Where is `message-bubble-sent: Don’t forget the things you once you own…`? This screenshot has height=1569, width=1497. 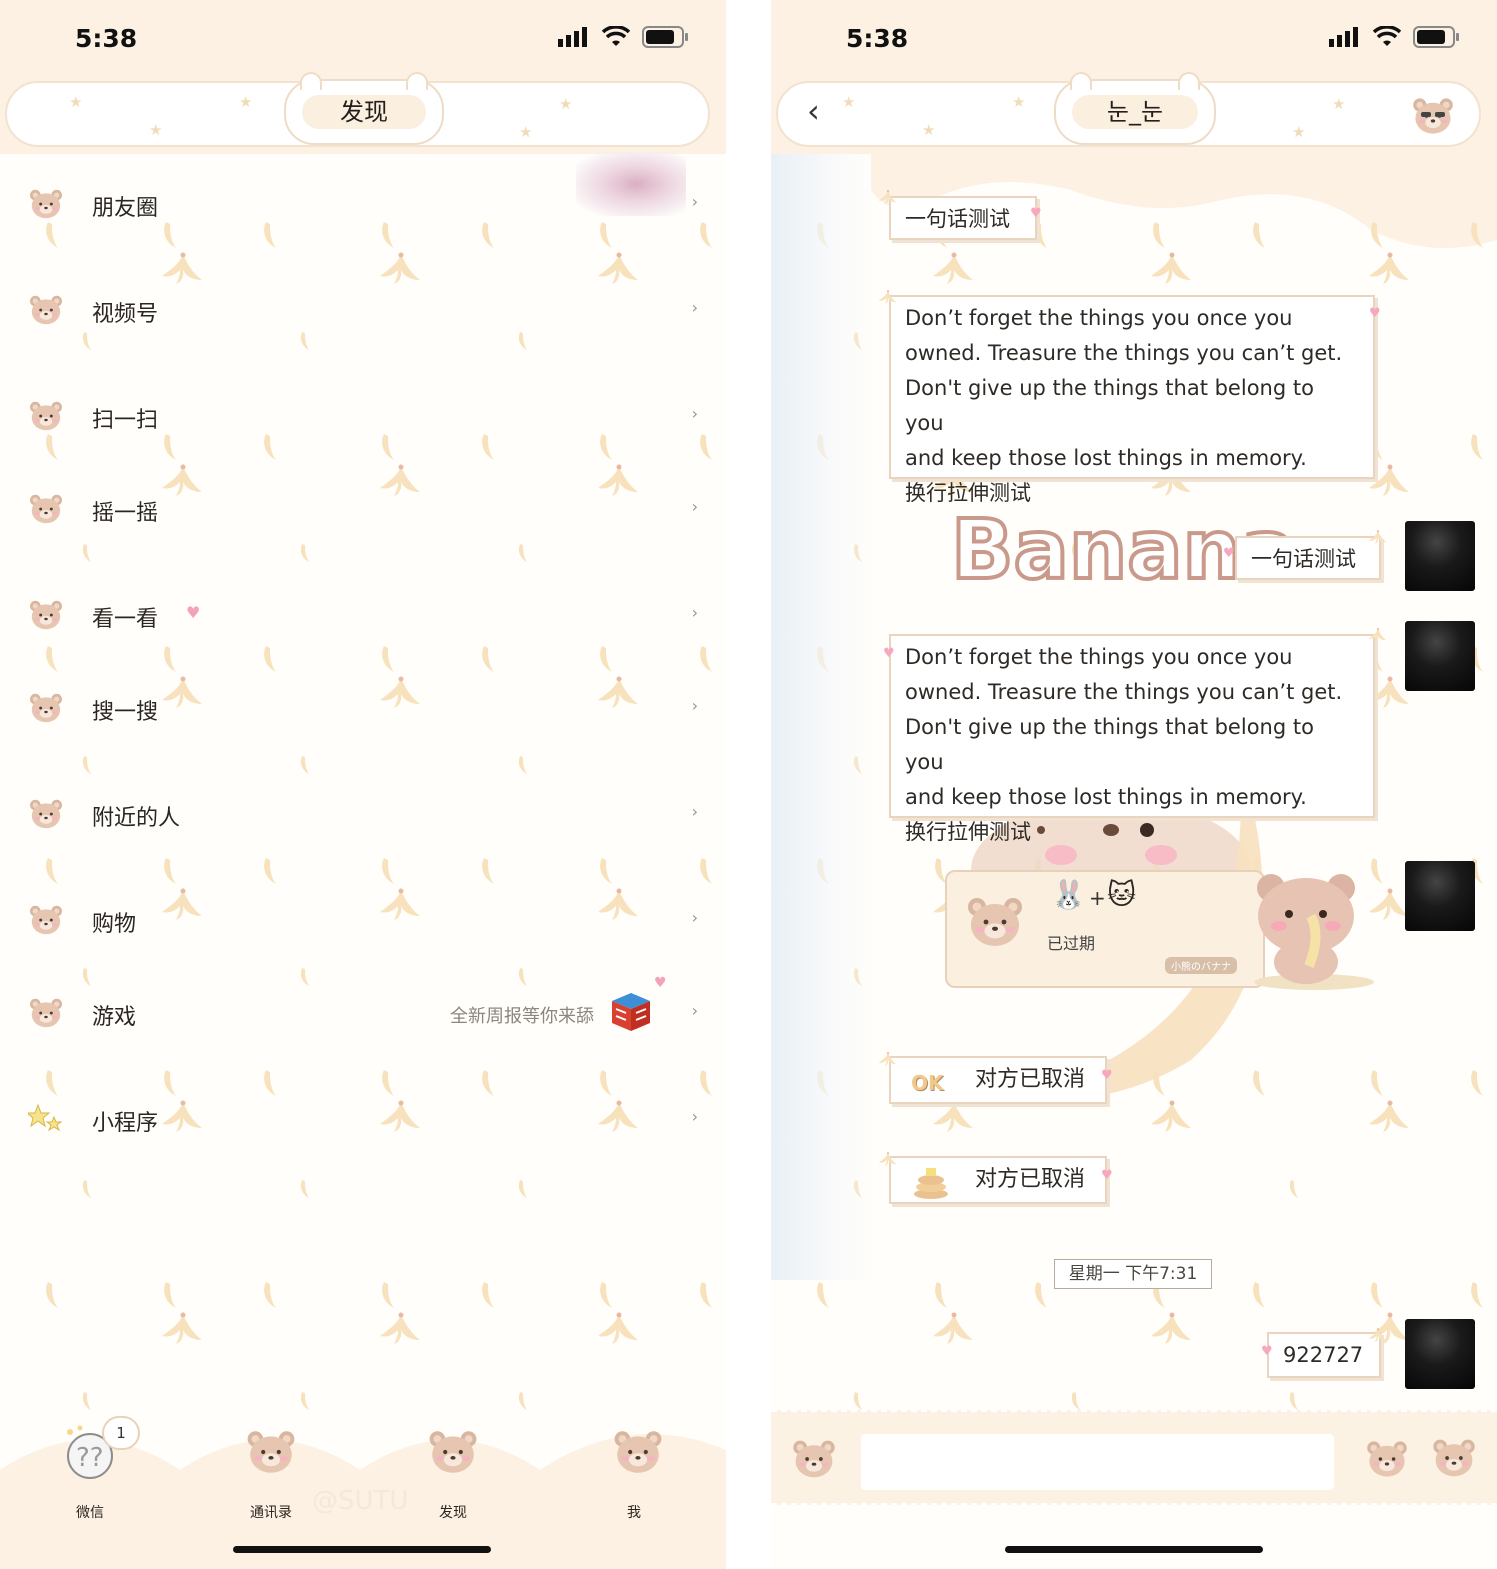 message-bubble-sent: Don’t forget the things you once you own… is located at coordinates (1132, 739).